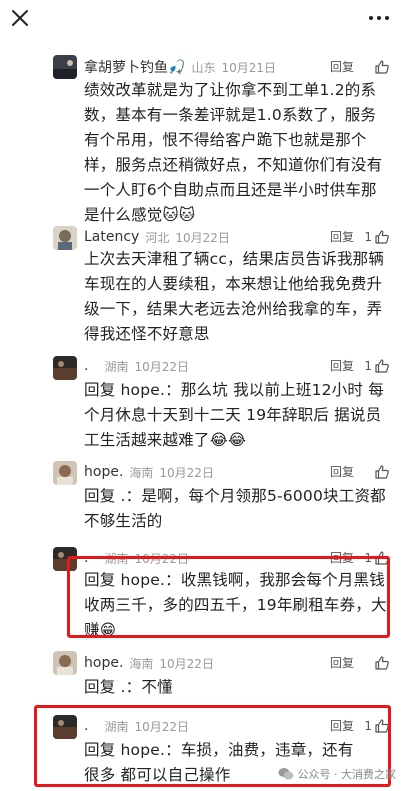 The height and width of the screenshot is (791, 404). I want to click on comment-text: 回复 .：是啊，每个月领那5-6000块工资都不够生活的, so click(235, 508).